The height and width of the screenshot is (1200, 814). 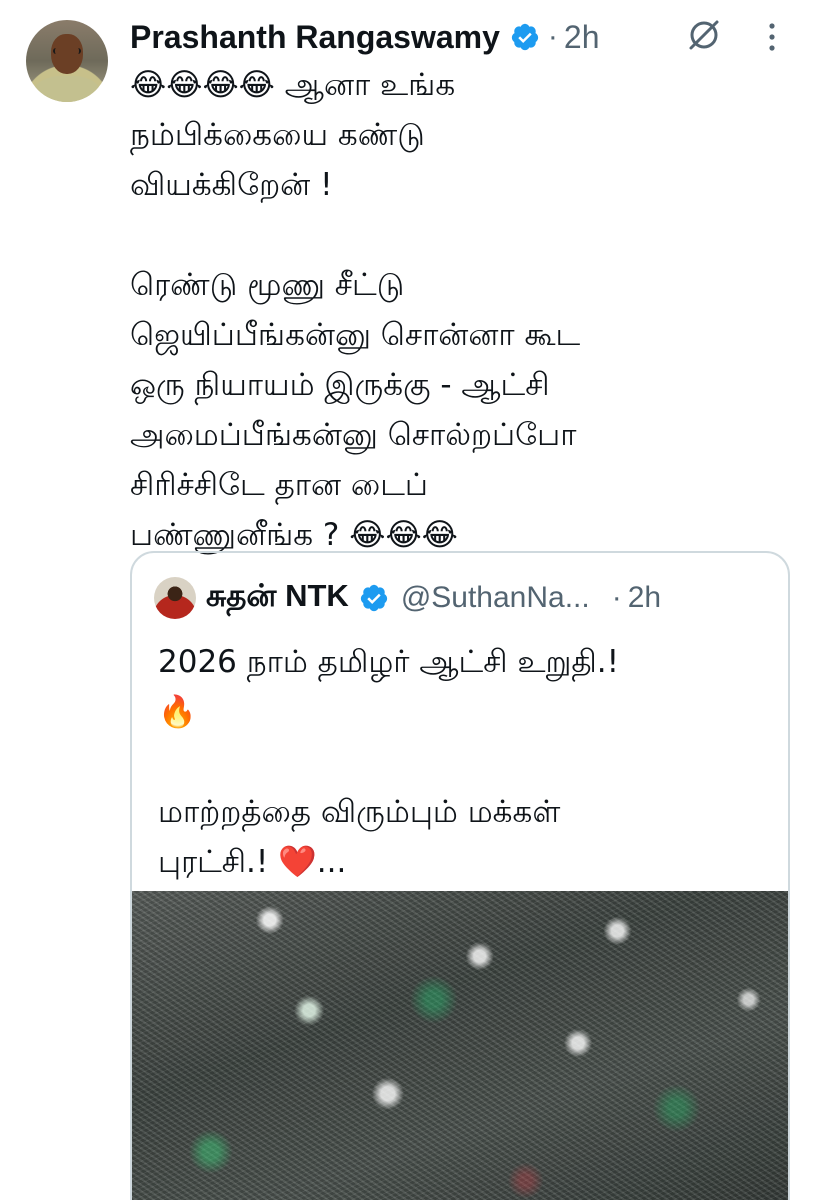 What do you see at coordinates (277, 135) in the screenshot?
I see `tweet-text-line: நம்பிக்கையை கண்டு` at bounding box center [277, 135].